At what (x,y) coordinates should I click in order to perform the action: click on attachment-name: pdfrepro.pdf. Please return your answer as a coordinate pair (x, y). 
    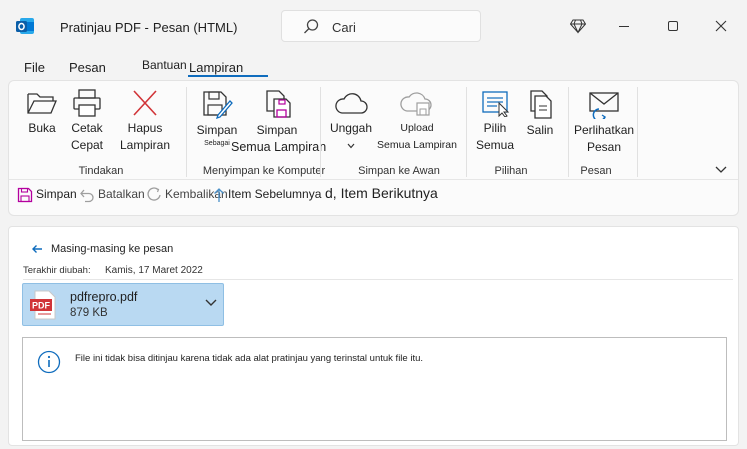
    Looking at the image, I should click on (104, 297).